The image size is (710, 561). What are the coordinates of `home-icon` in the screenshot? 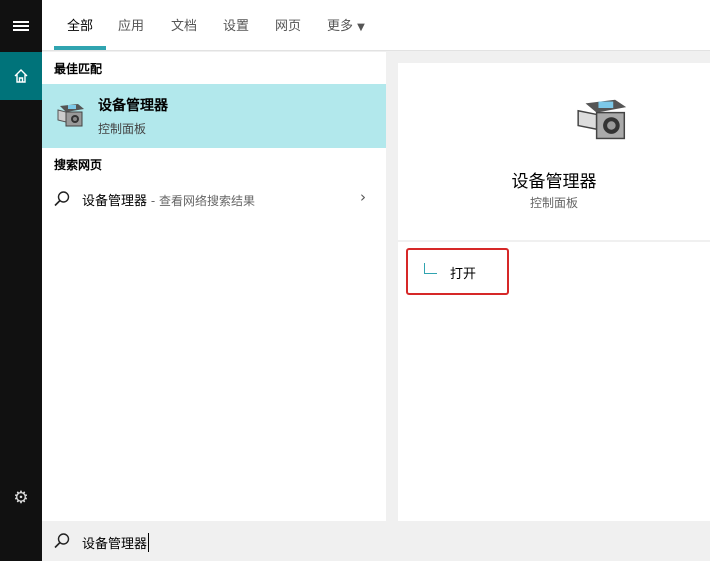 It's located at (21, 76).